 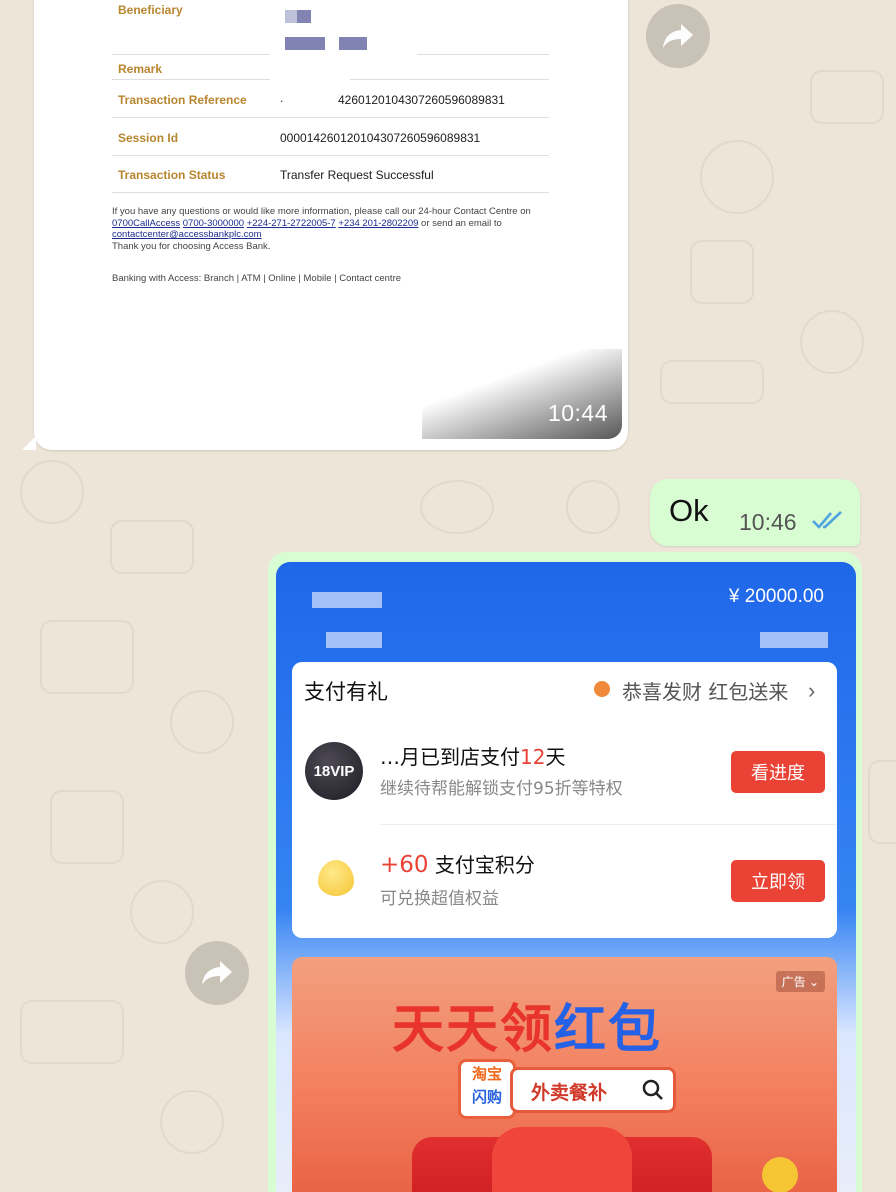 I want to click on beneficiary-label: Beneficiary, so click(x=150, y=10).